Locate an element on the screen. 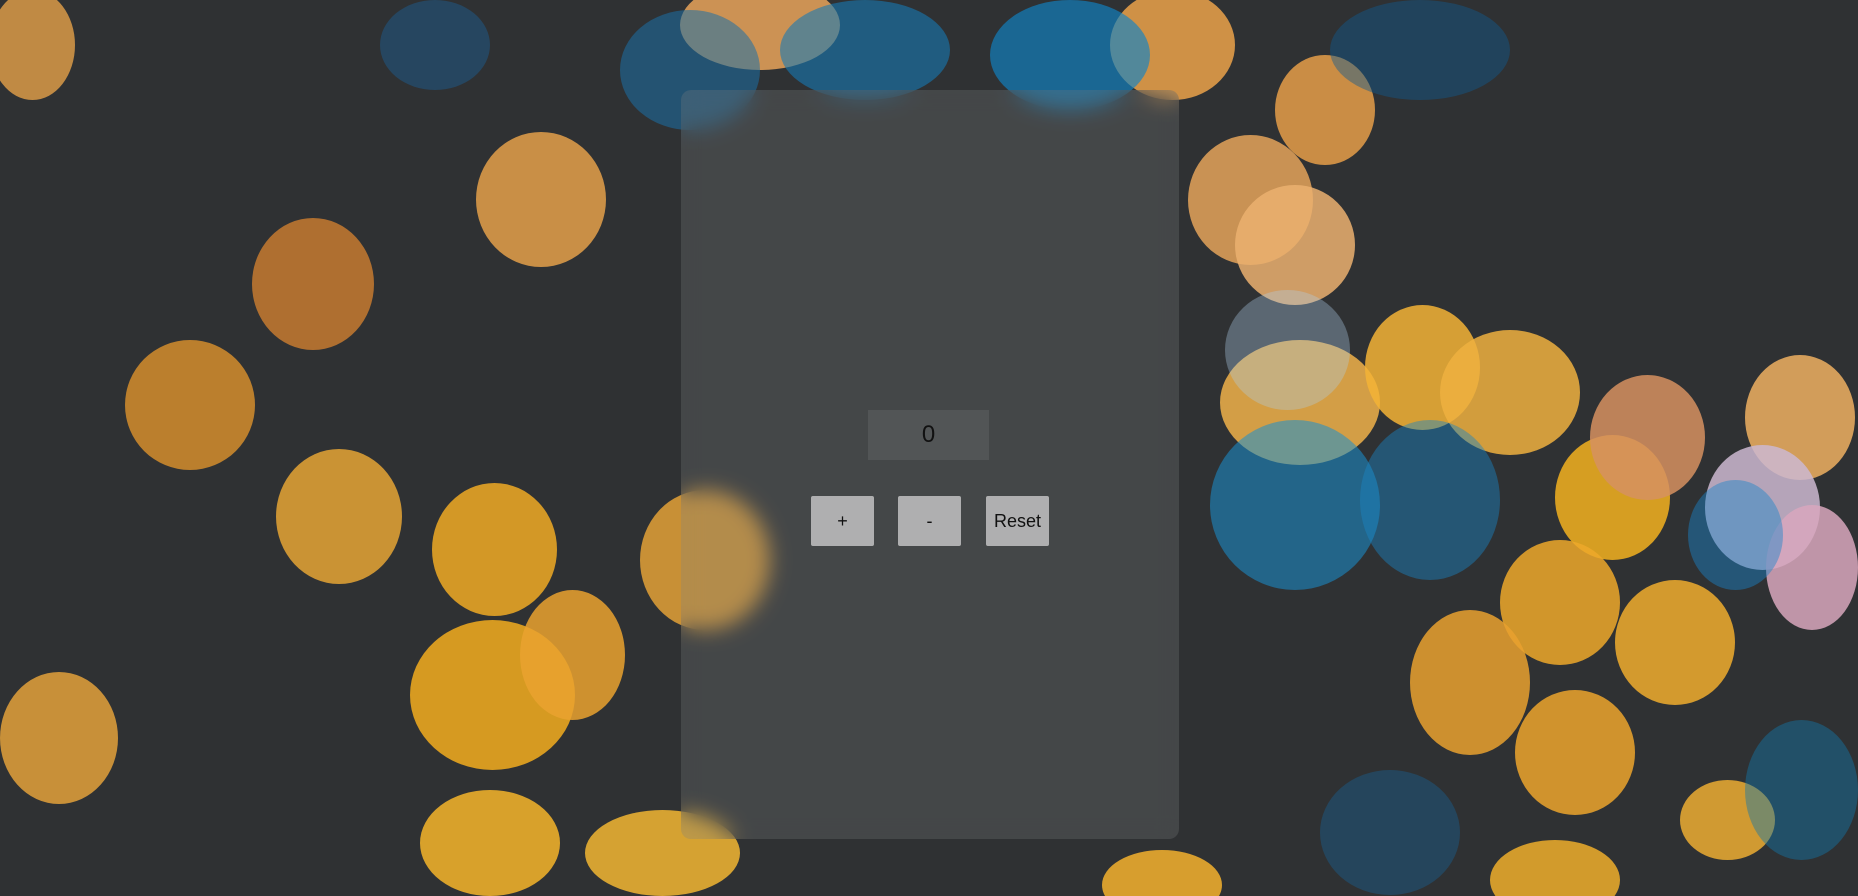  increment-button: + is located at coordinates (842, 521).